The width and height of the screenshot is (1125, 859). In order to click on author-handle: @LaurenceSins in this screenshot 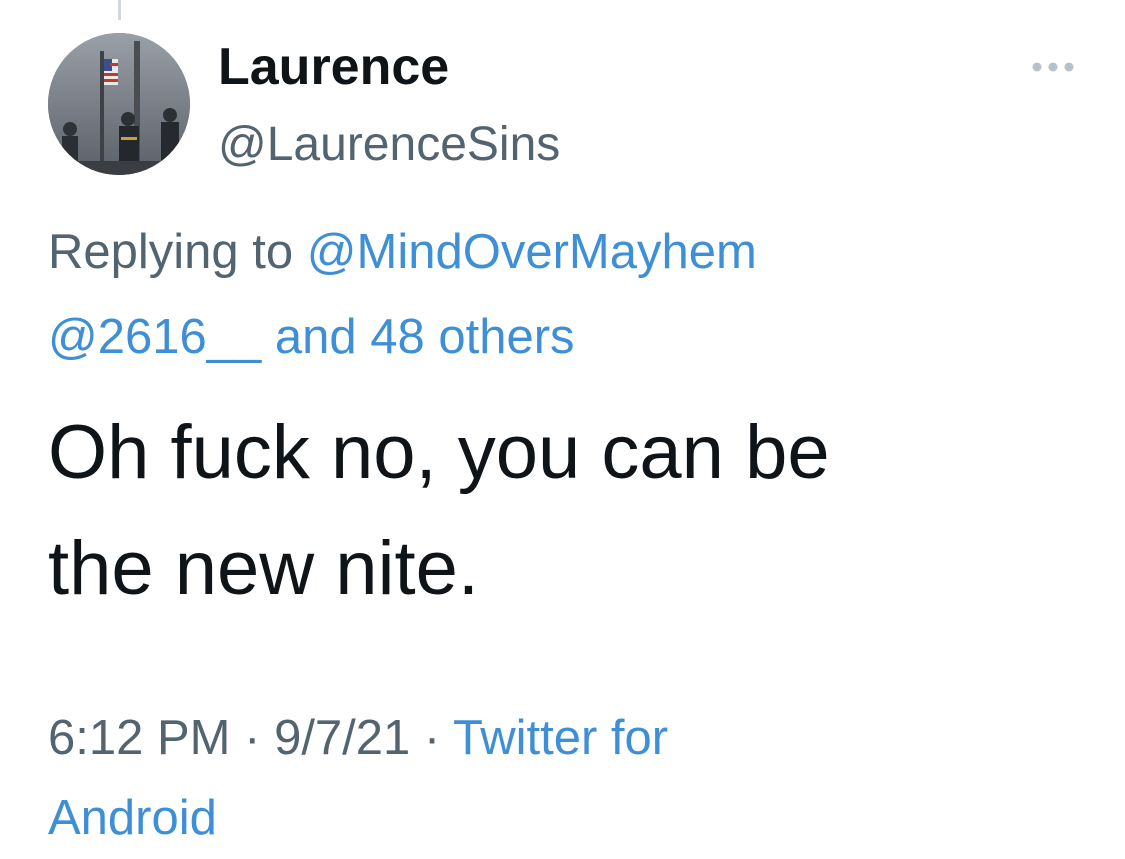, I will do `click(389, 144)`.